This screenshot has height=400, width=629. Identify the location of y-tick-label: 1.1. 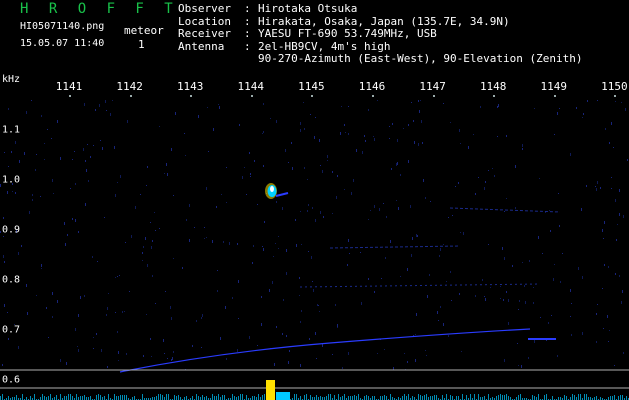
(11, 130).